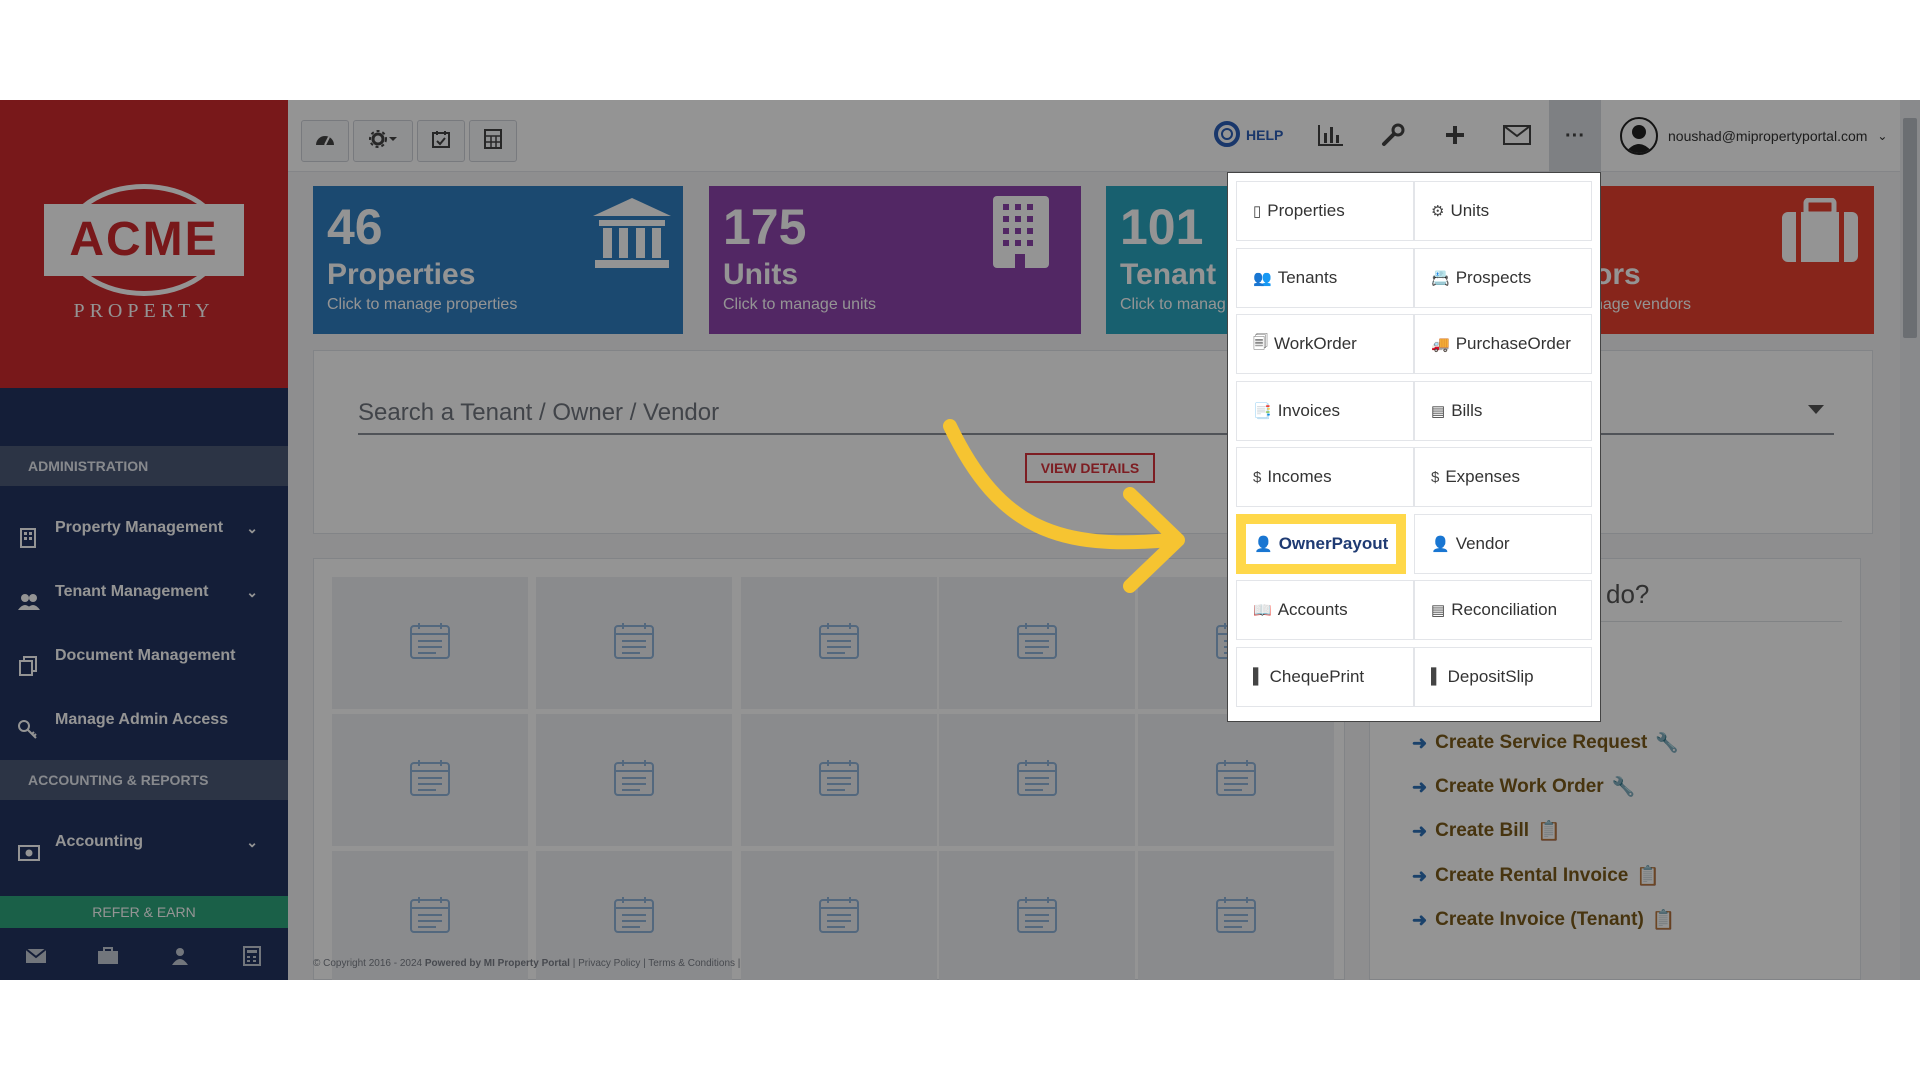 The image size is (1920, 1080). Describe the element at coordinates (1262, 610) in the screenshot. I see `accounts-icon: 📖` at that location.